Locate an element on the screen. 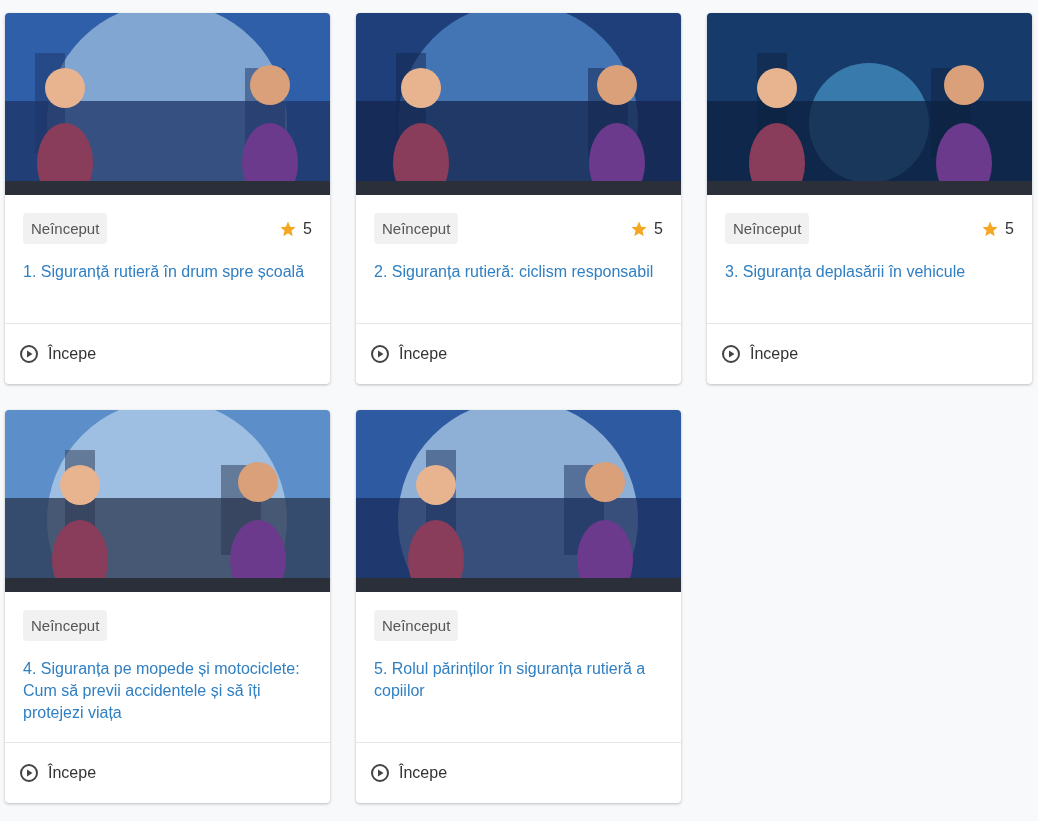 This screenshot has width=1038, height=821. course-title-link: 4. Siguranța pe mopede și motociclete: Cum să previi accidentele și să îți protejezi viața is located at coordinates (167, 691).